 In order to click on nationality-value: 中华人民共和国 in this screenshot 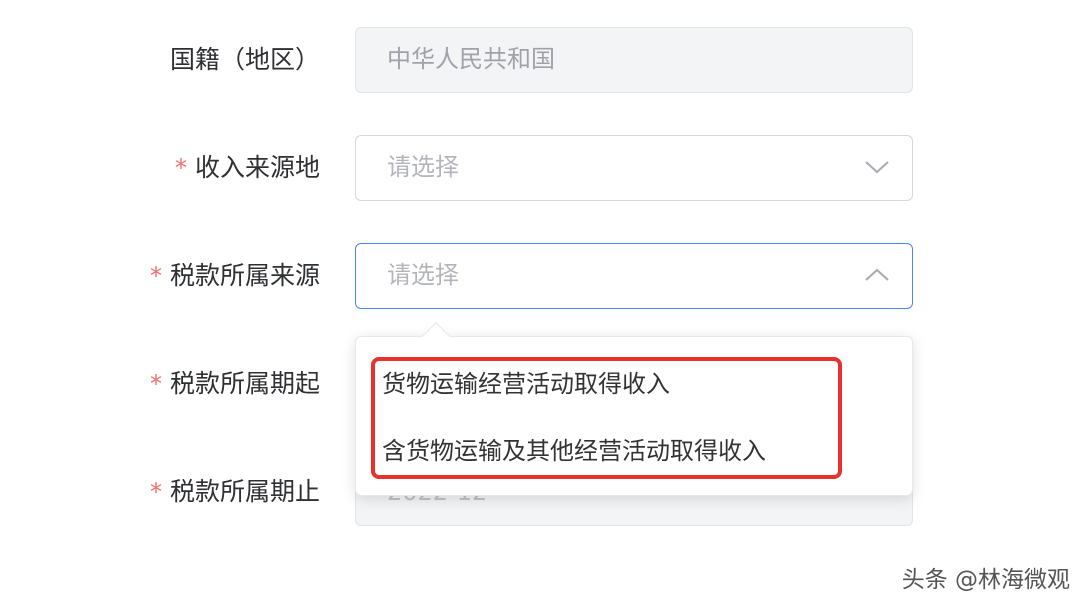, I will do `click(471, 59)`.